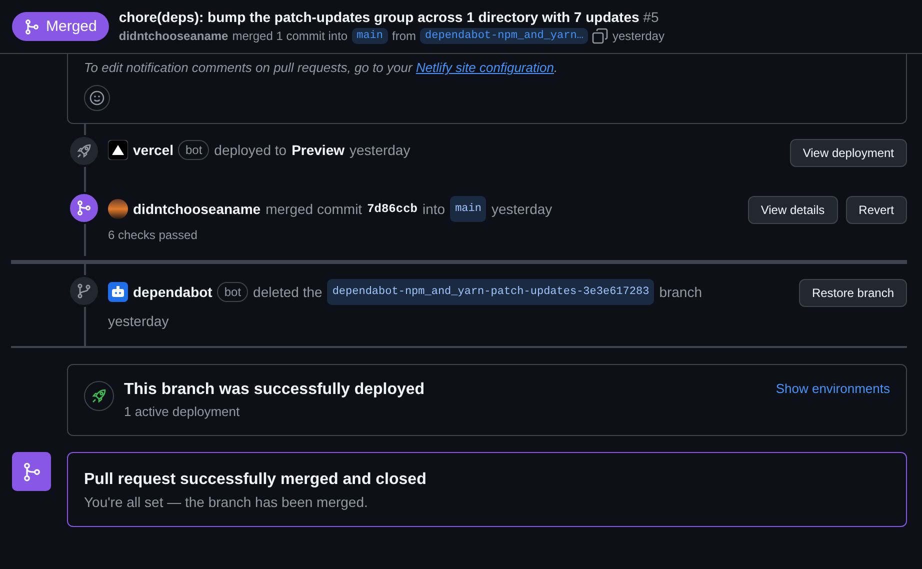 The height and width of the screenshot is (569, 922). What do you see at coordinates (876, 210) in the screenshot?
I see `event-action-button: Revert` at bounding box center [876, 210].